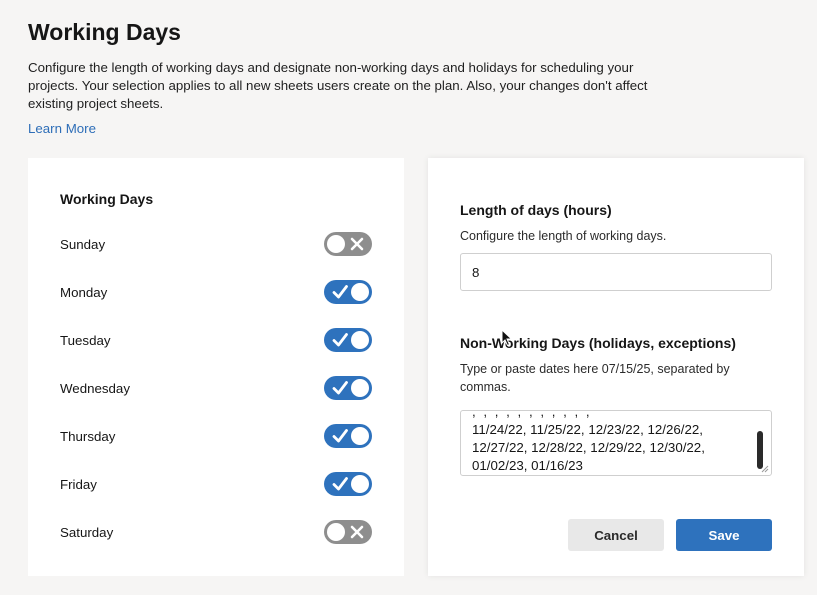 This screenshot has width=817, height=595. What do you see at coordinates (216, 389) in the screenshot?
I see `day-row-wednesday: Wednesday` at bounding box center [216, 389].